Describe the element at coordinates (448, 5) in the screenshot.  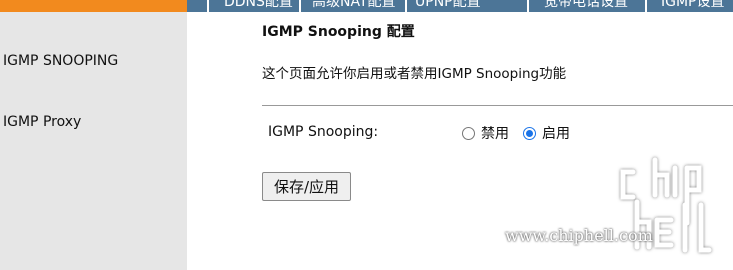
I see `nav-item-upnp: UPNP配置` at that location.